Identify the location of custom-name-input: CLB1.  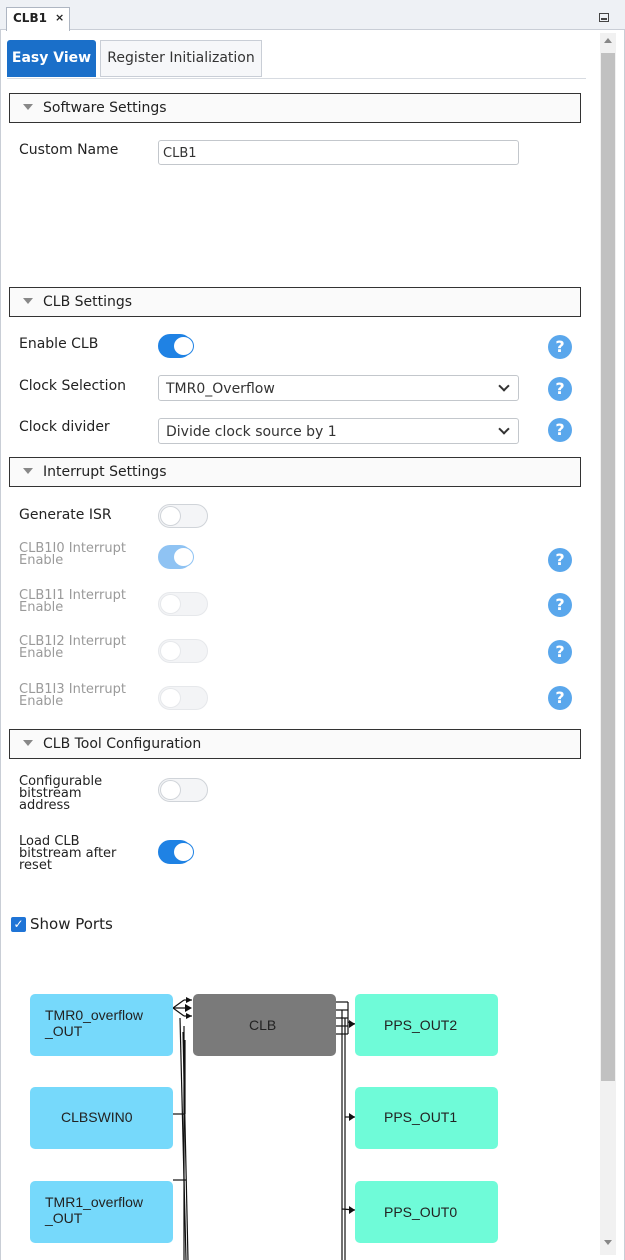
(338, 152).